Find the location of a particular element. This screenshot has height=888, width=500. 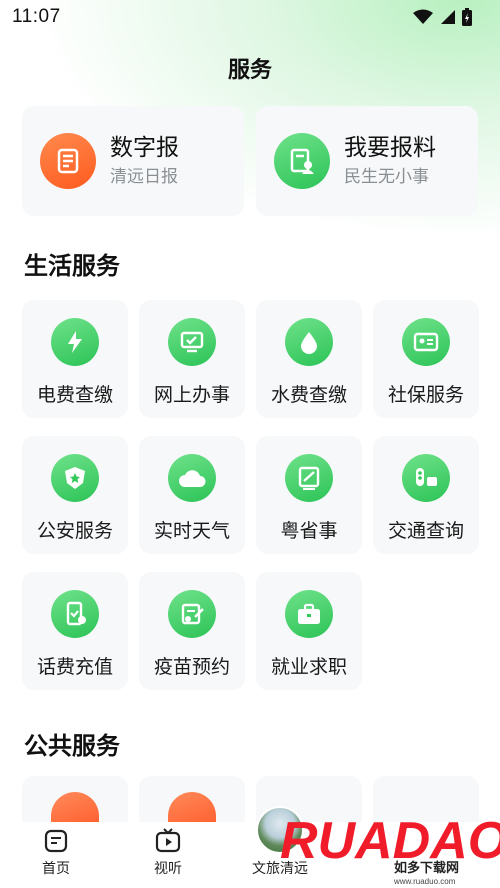

status-time: 11:07 is located at coordinates (36, 16).